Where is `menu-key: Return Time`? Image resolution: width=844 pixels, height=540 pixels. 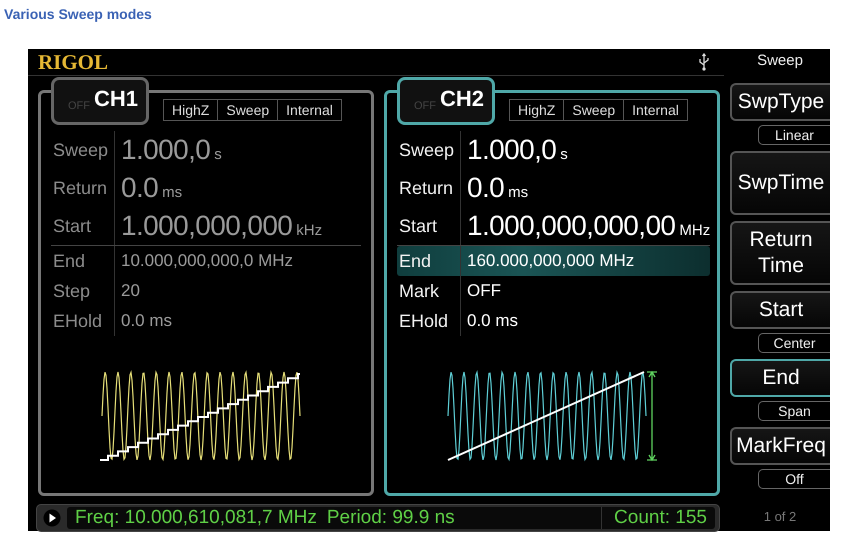
menu-key: Return Time is located at coordinates (780, 253).